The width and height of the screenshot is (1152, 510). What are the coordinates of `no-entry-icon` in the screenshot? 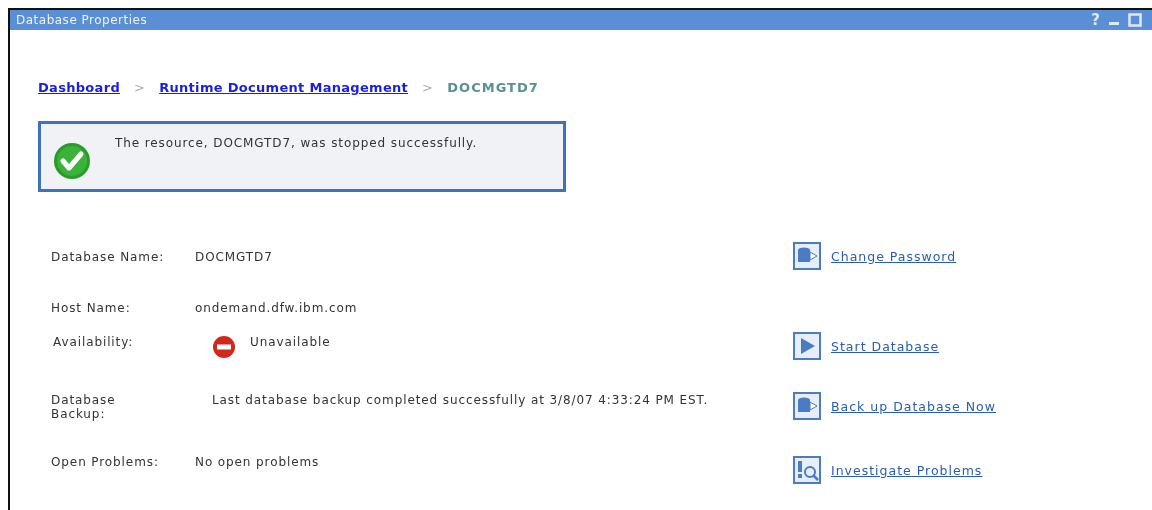 It's located at (224, 347).